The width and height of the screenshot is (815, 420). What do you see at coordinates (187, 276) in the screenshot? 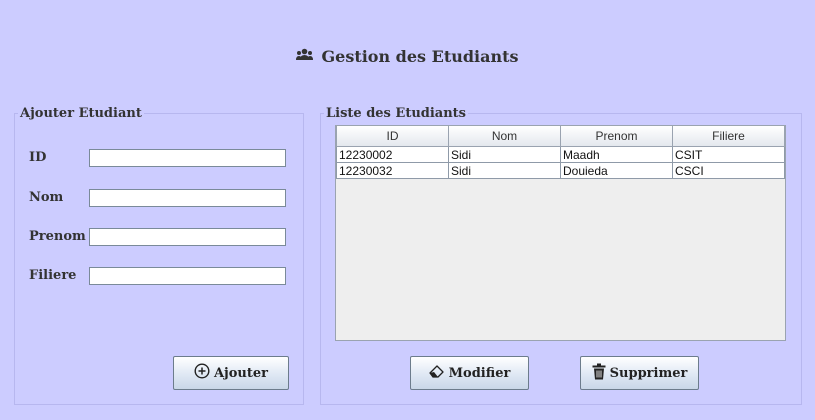
I see `filiere-field` at bounding box center [187, 276].